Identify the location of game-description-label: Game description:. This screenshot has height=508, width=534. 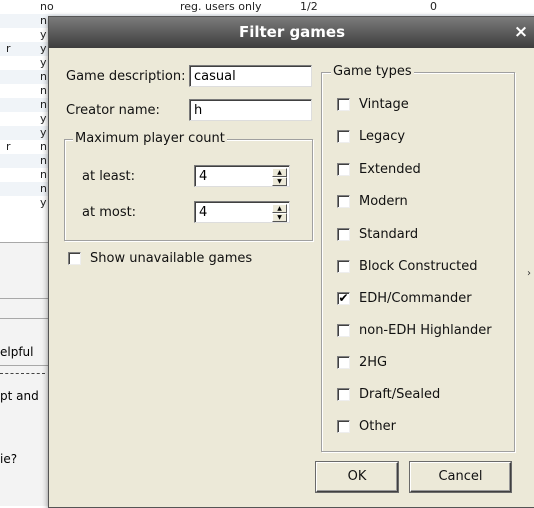
(126, 76).